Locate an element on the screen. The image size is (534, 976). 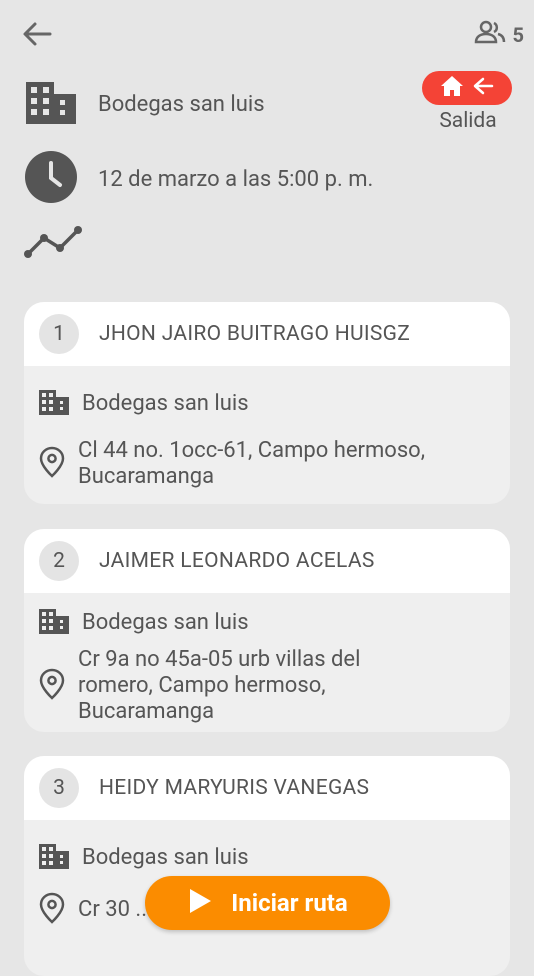
location-row: Bodegas san luis is located at coordinates (144, 104).